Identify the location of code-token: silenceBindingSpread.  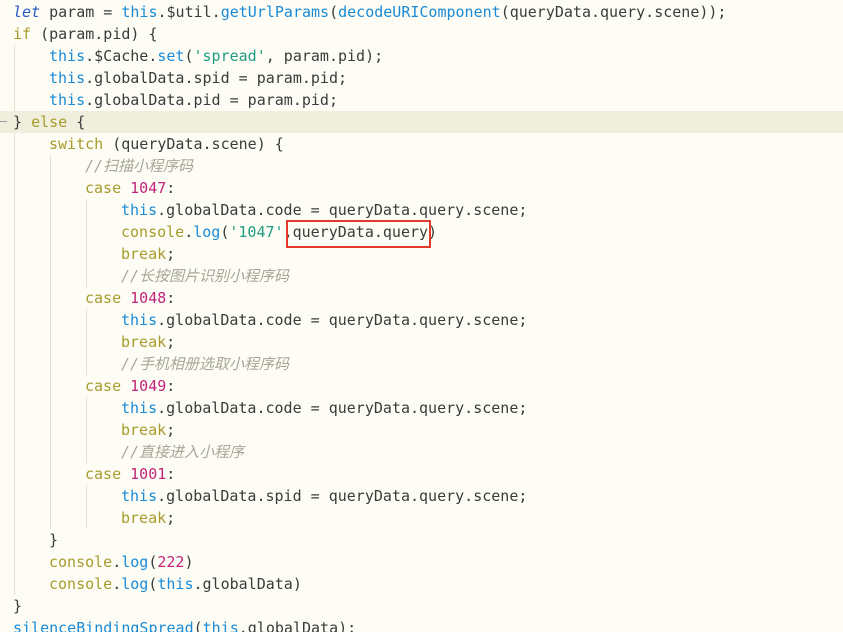
(103, 625).